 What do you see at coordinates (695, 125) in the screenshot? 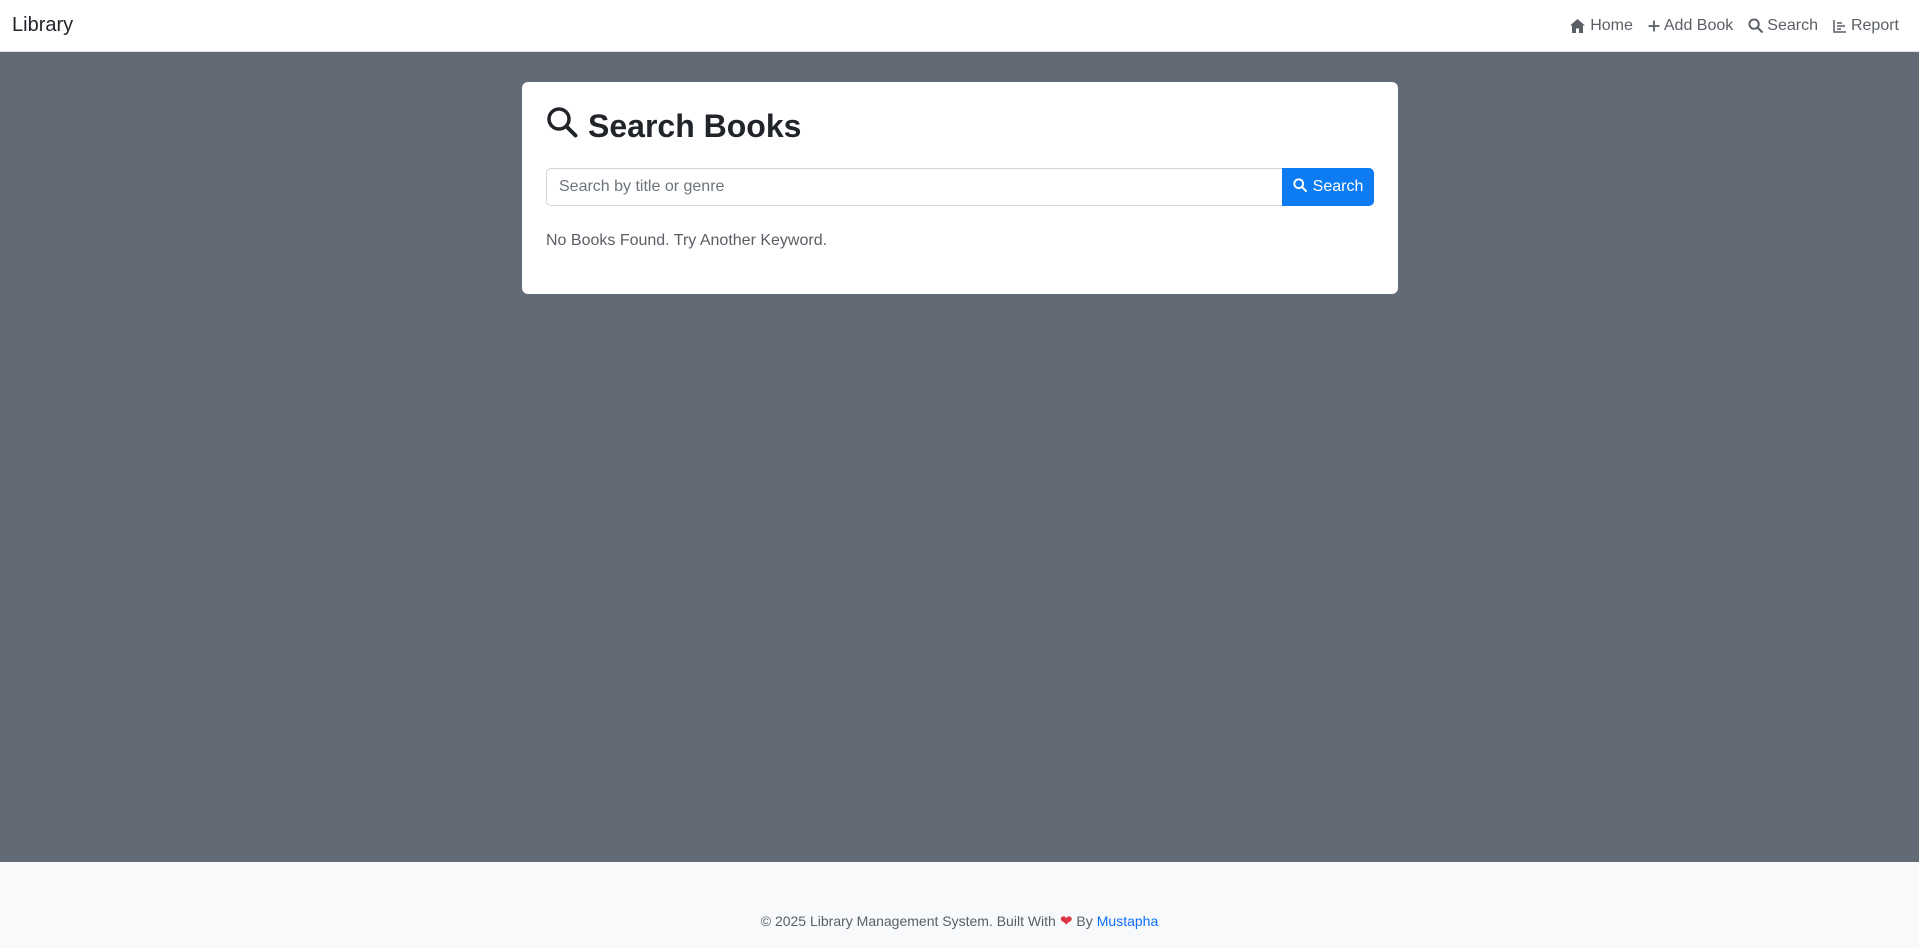
I see `page-title-text: Search Books` at bounding box center [695, 125].